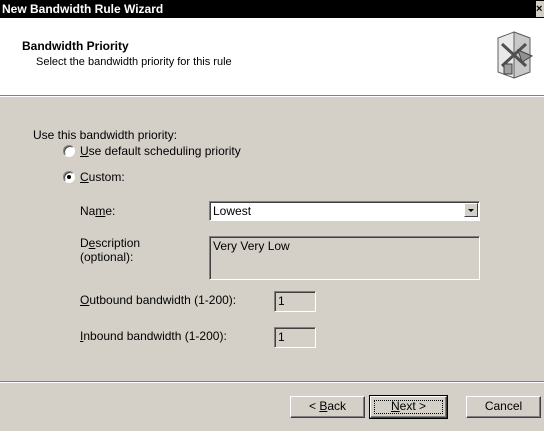 Image resolution: width=544 pixels, height=431 pixels. Describe the element at coordinates (272, 96) in the screenshot. I see `header-divider` at that location.